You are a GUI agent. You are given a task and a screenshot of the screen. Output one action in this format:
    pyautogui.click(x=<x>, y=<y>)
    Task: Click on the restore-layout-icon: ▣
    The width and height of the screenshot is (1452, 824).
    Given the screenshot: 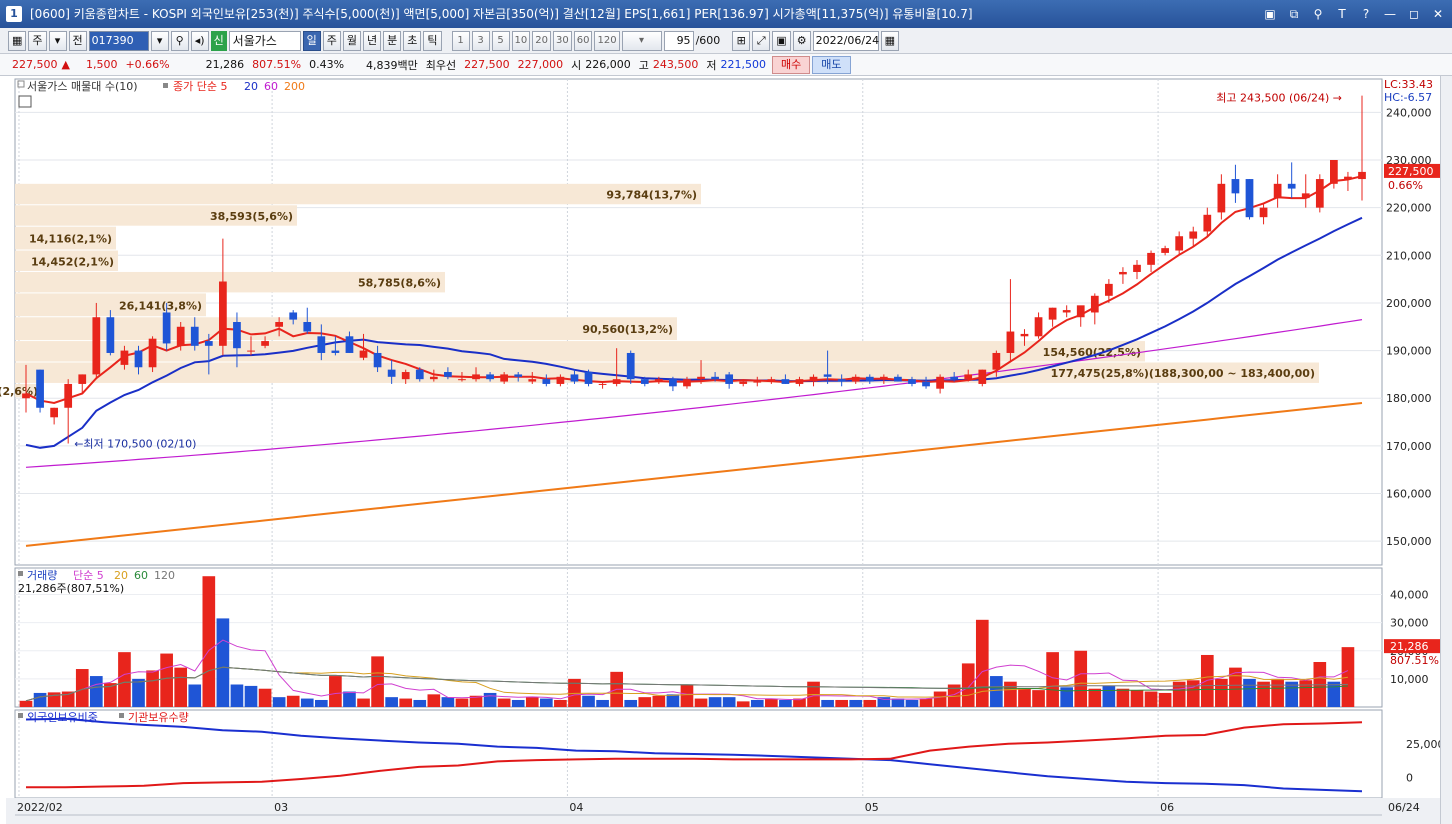 What is the action you would take?
    pyautogui.click(x=1270, y=14)
    